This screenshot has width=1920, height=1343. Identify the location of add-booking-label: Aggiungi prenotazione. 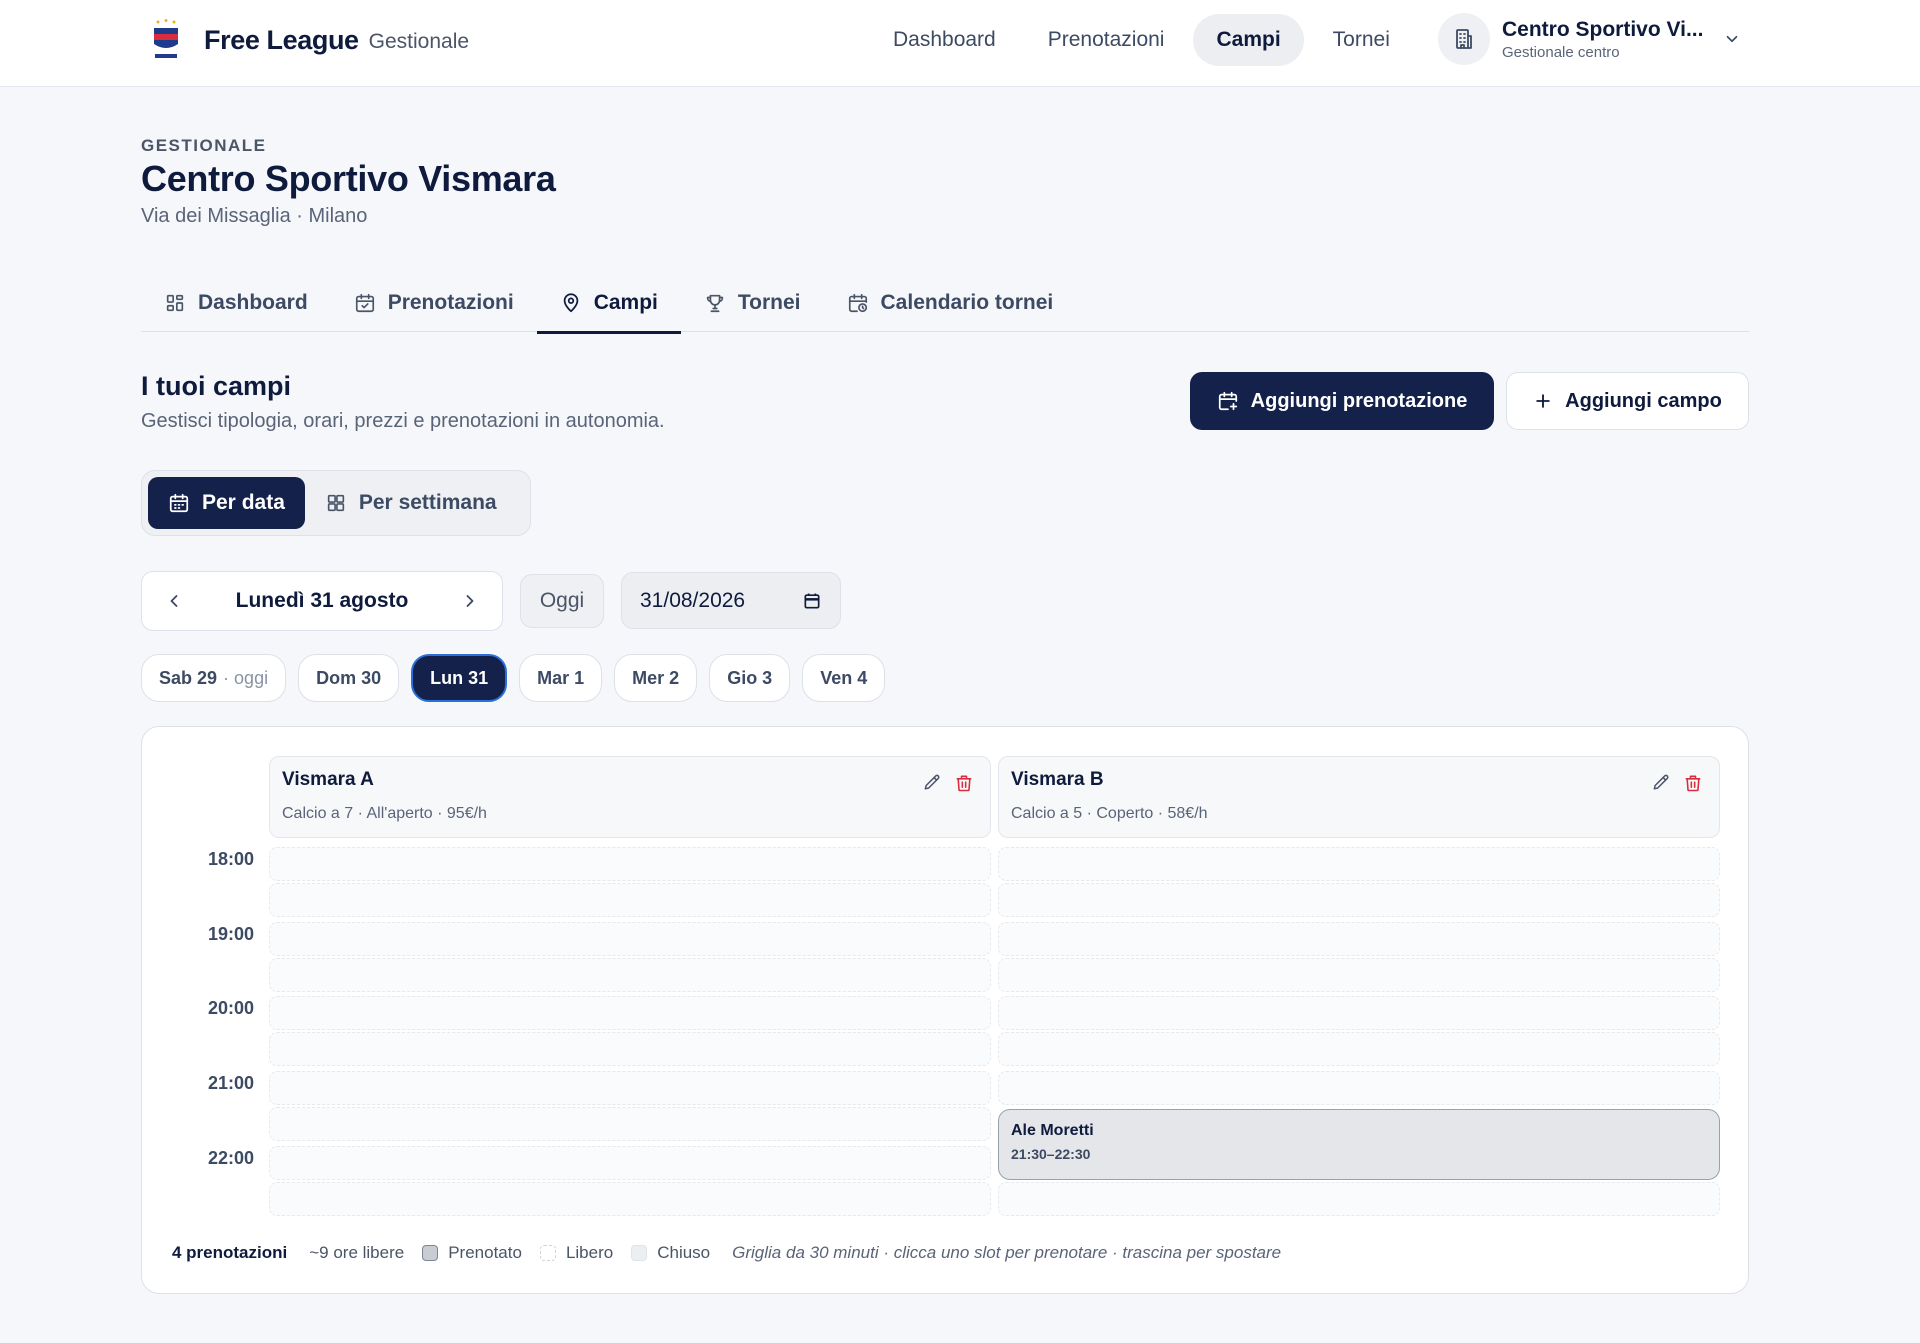
(1359, 400).